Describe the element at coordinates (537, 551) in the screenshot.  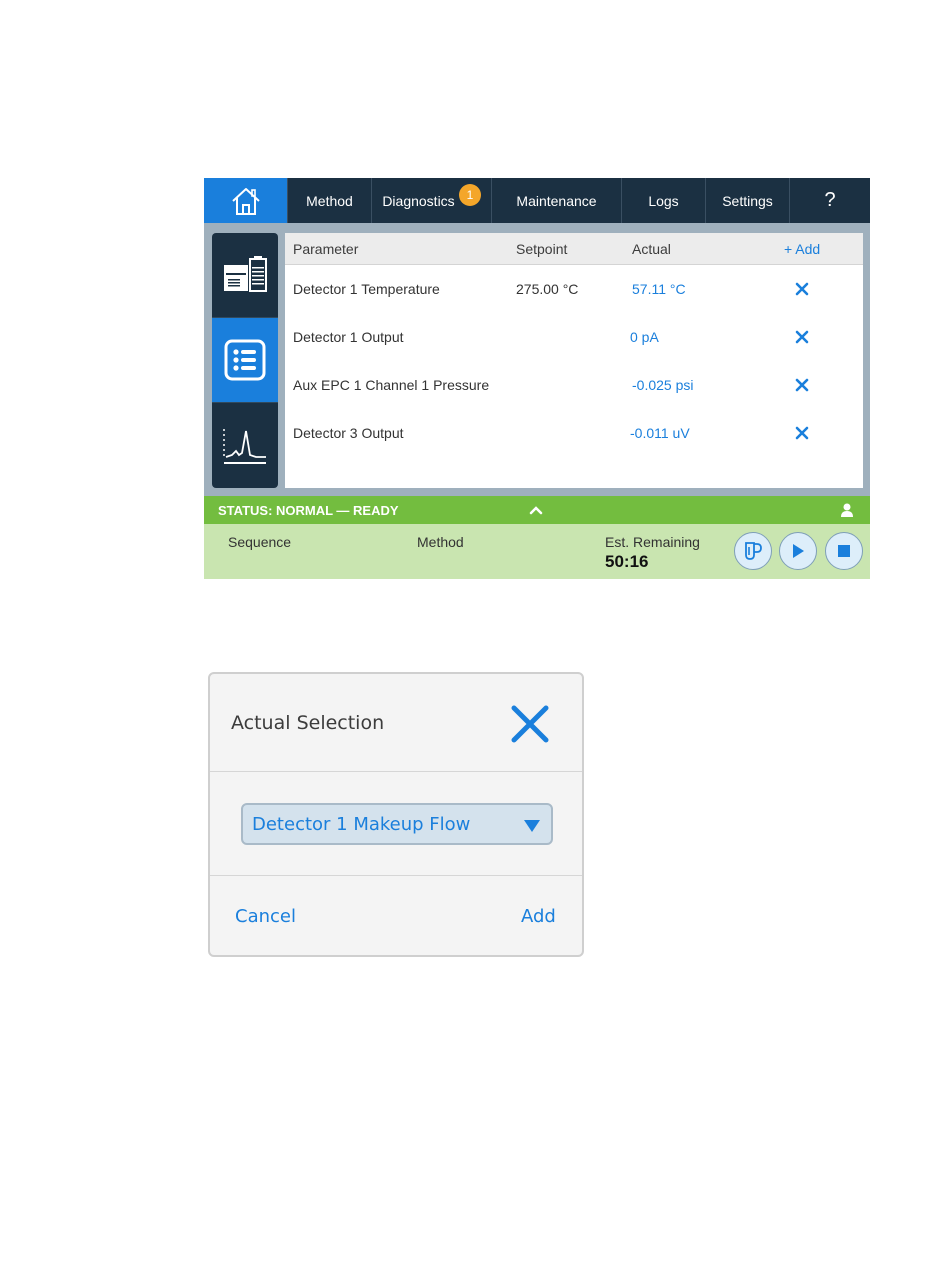
I see `run-bar: Sequence Method Est. Remaining 50:16` at that location.